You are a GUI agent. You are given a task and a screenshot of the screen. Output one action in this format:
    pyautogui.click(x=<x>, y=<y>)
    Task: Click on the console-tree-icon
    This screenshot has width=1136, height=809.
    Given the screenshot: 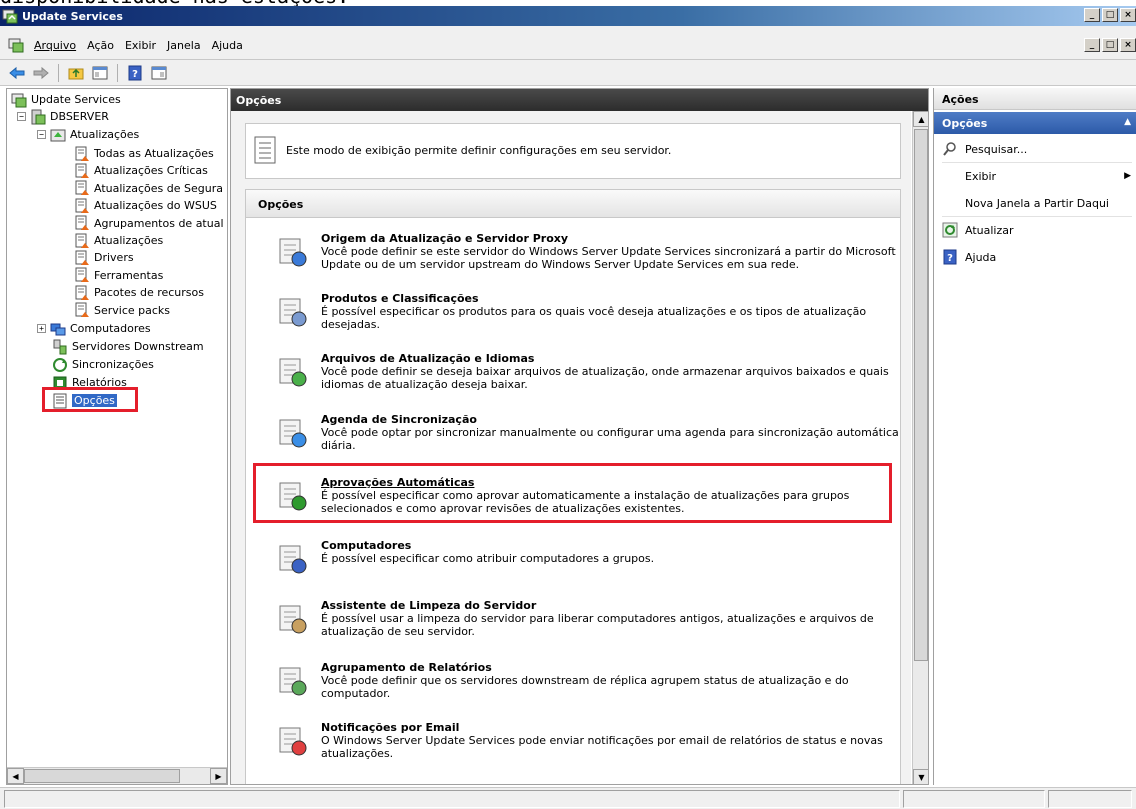 What is the action you would take?
    pyautogui.click(x=100, y=72)
    